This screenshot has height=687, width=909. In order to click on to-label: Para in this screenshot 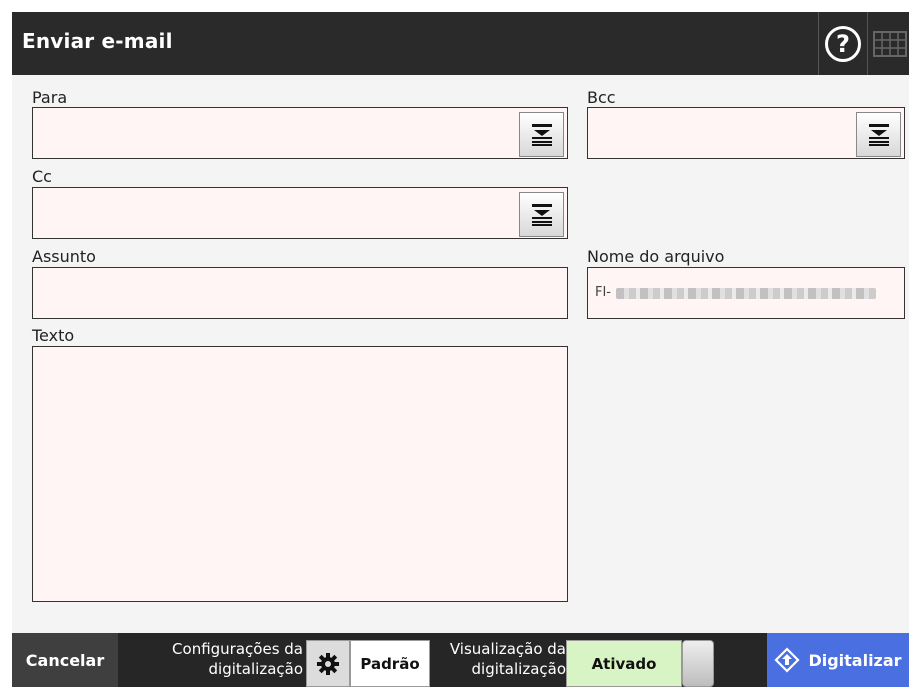, I will do `click(50, 97)`.